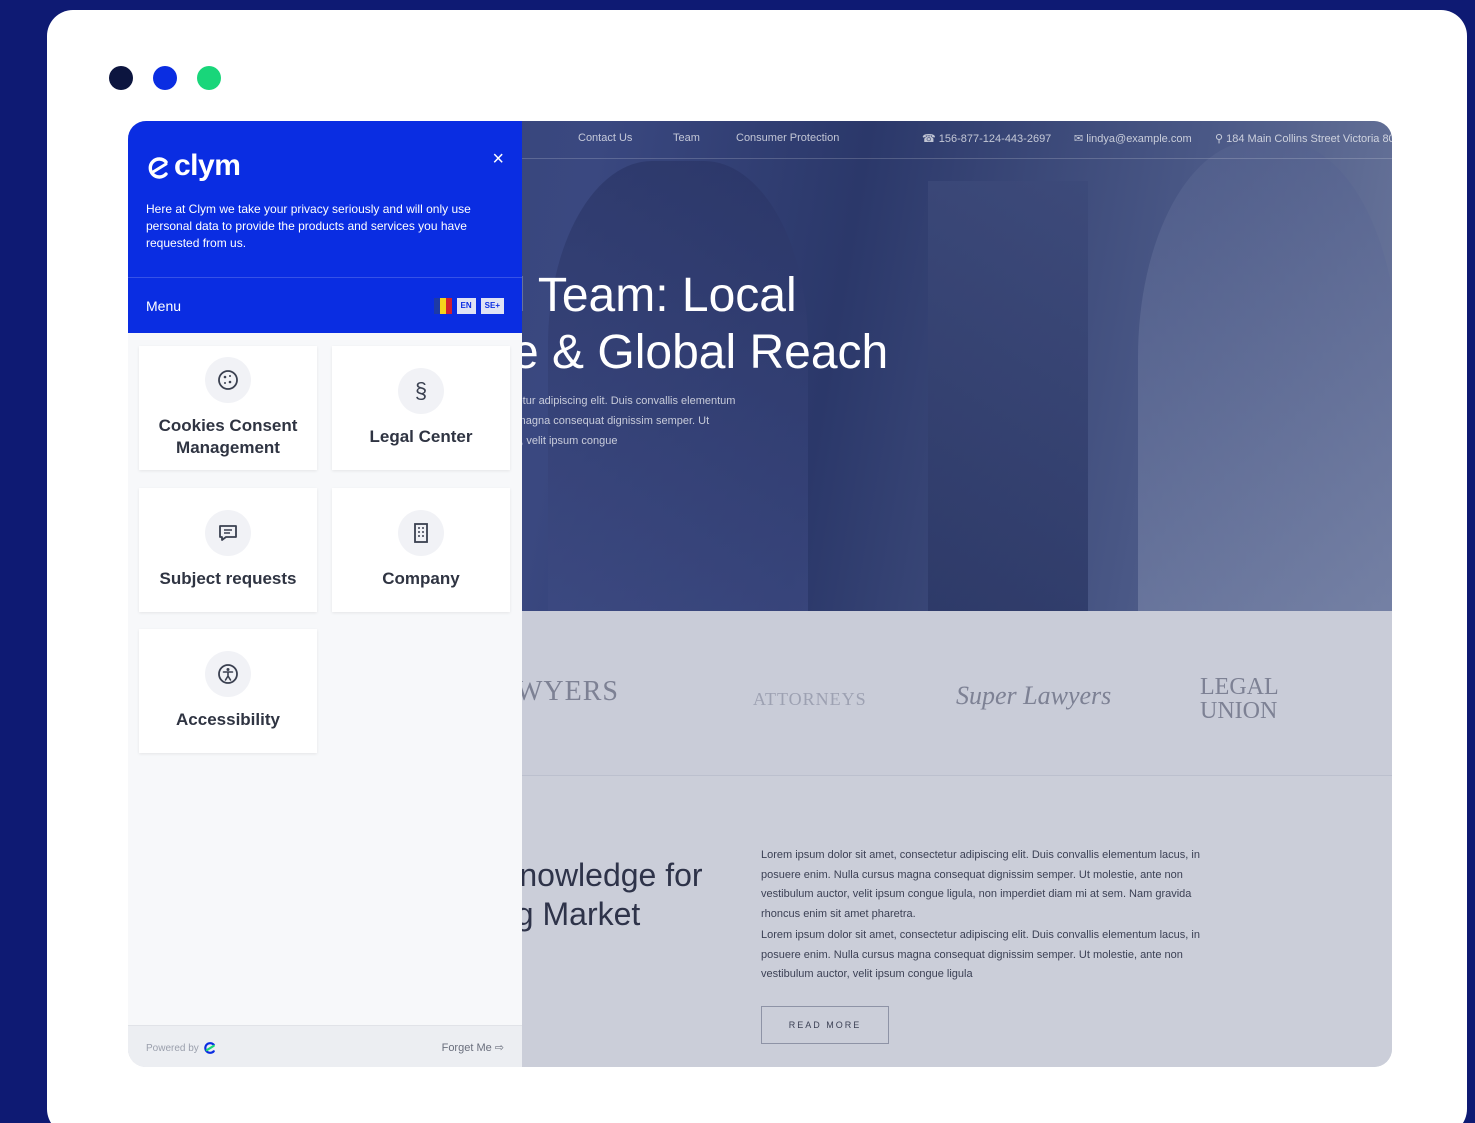 The width and height of the screenshot is (1475, 1123). Describe the element at coordinates (1239, 711) in the screenshot. I see `legal-union-line2: UNION` at that location.